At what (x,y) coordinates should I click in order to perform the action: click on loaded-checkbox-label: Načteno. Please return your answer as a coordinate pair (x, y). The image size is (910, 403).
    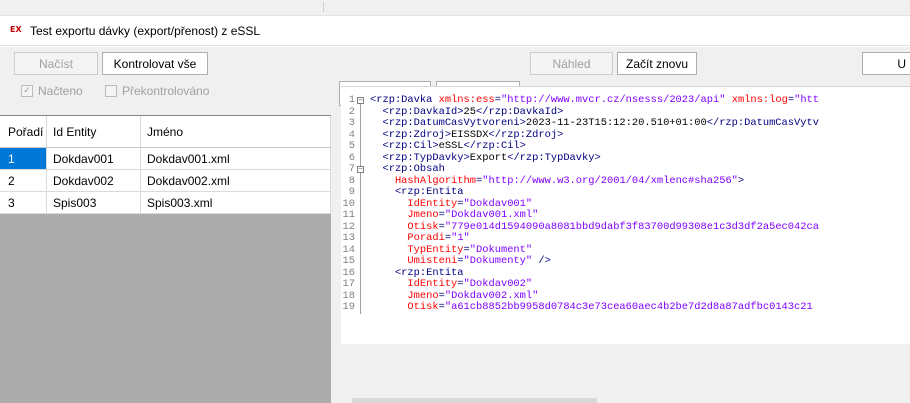
    Looking at the image, I should click on (60, 91).